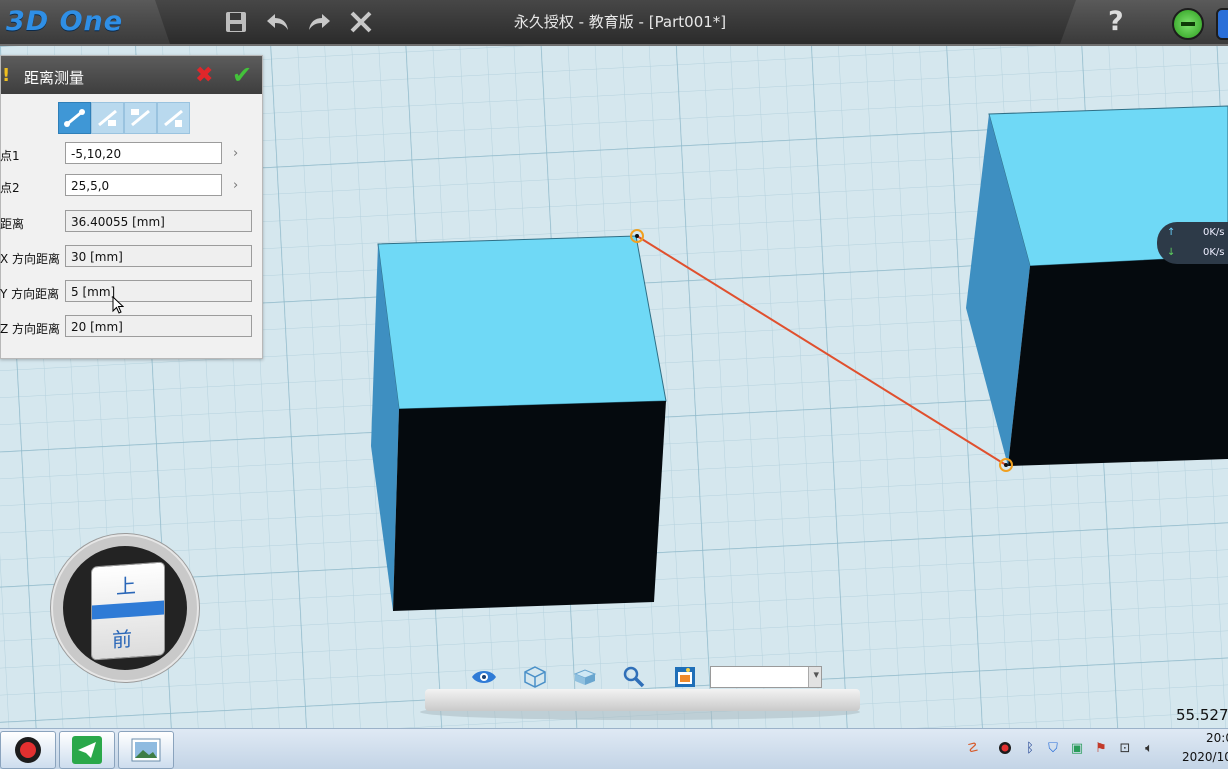 The image size is (1228, 769). What do you see at coordinates (126, 586) in the screenshot?
I see `navcube-top-label: 上` at bounding box center [126, 586].